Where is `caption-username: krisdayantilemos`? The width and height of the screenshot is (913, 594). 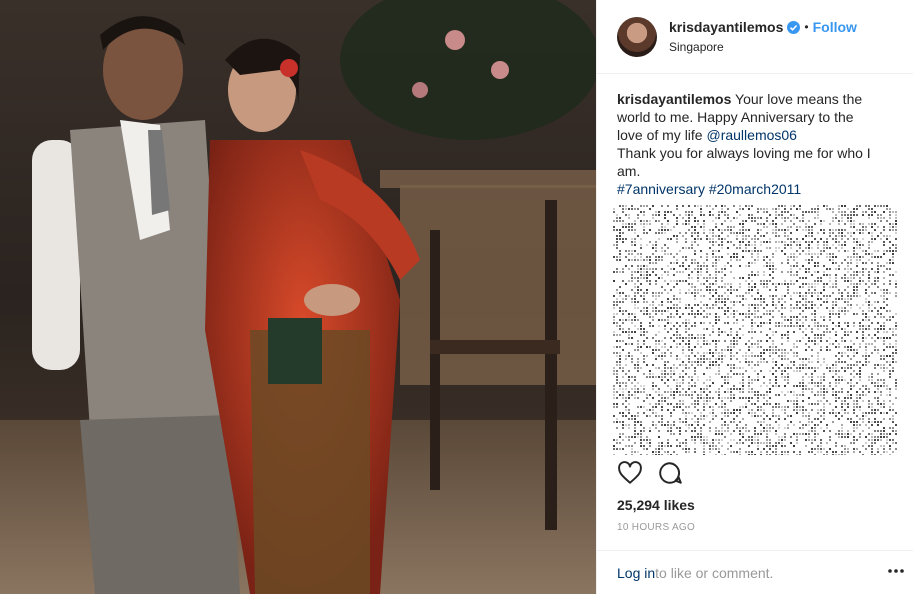 caption-username: krisdayantilemos is located at coordinates (674, 99).